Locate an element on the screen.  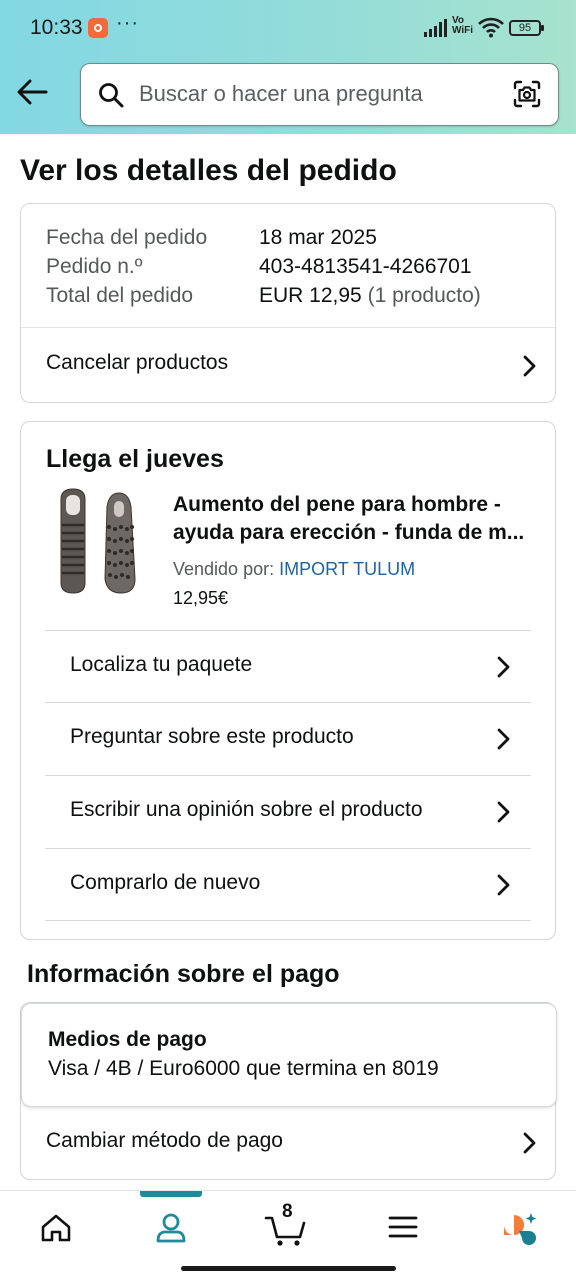
change-payment-method-link: Cambiar método de pago is located at coordinates (288, 1143).